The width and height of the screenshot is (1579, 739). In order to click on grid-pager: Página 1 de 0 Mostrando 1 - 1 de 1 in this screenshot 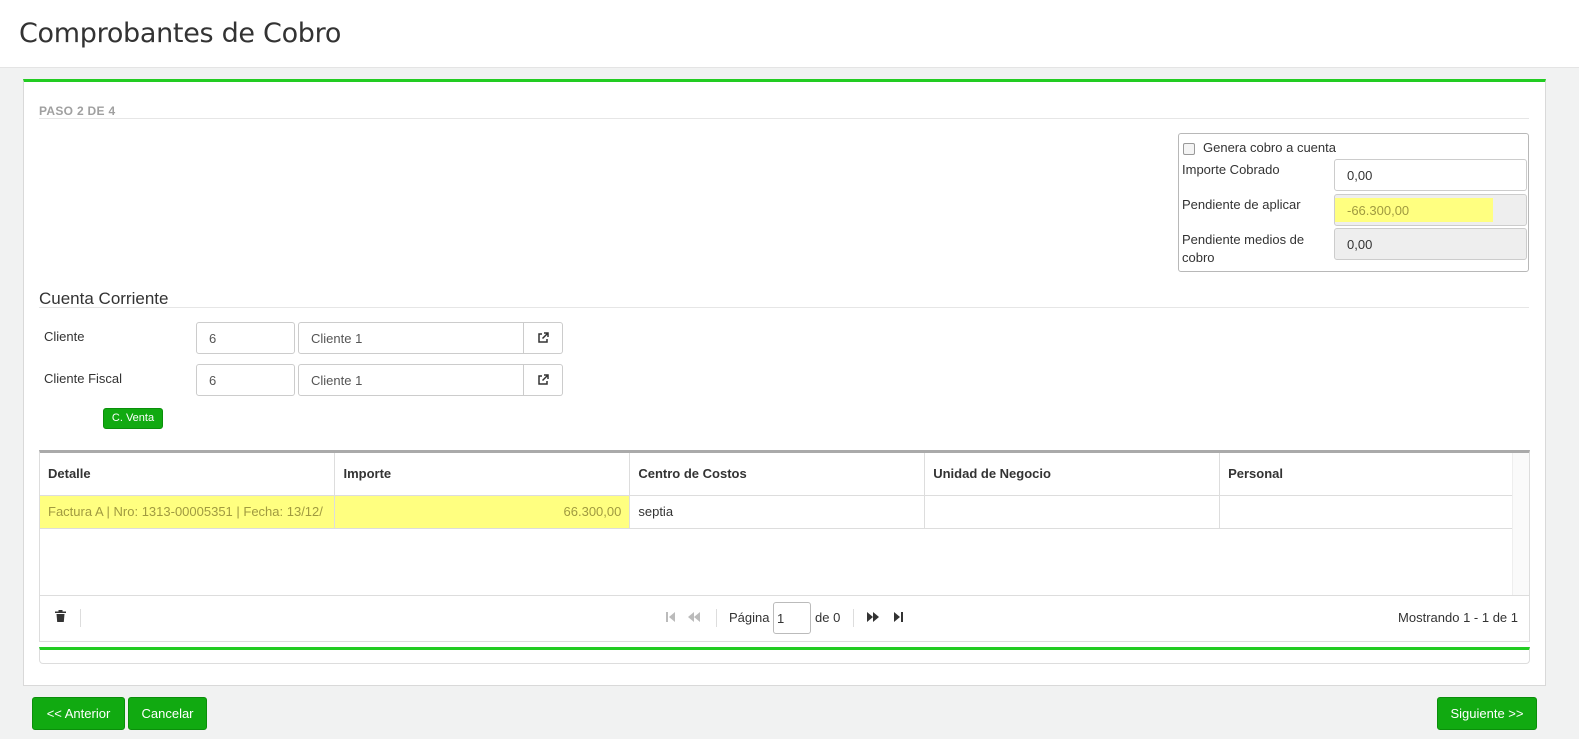, I will do `click(784, 618)`.